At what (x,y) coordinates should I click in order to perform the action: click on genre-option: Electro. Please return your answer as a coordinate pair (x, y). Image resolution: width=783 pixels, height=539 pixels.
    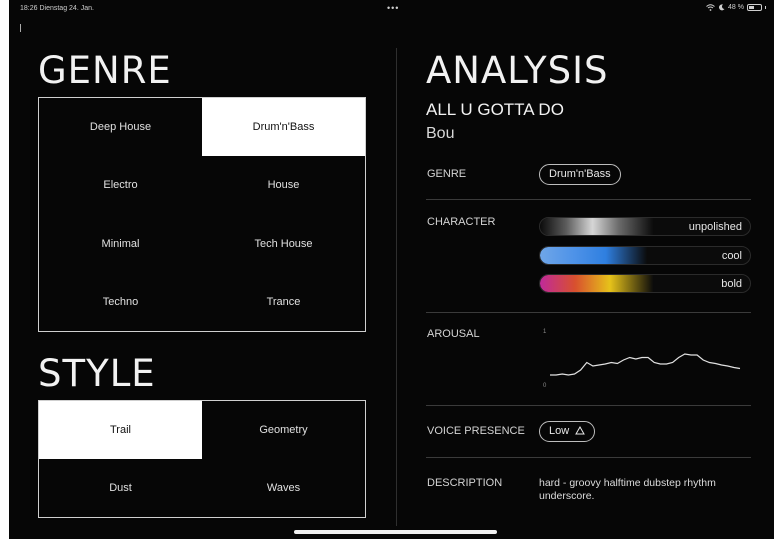
    Looking at the image, I should click on (120, 185).